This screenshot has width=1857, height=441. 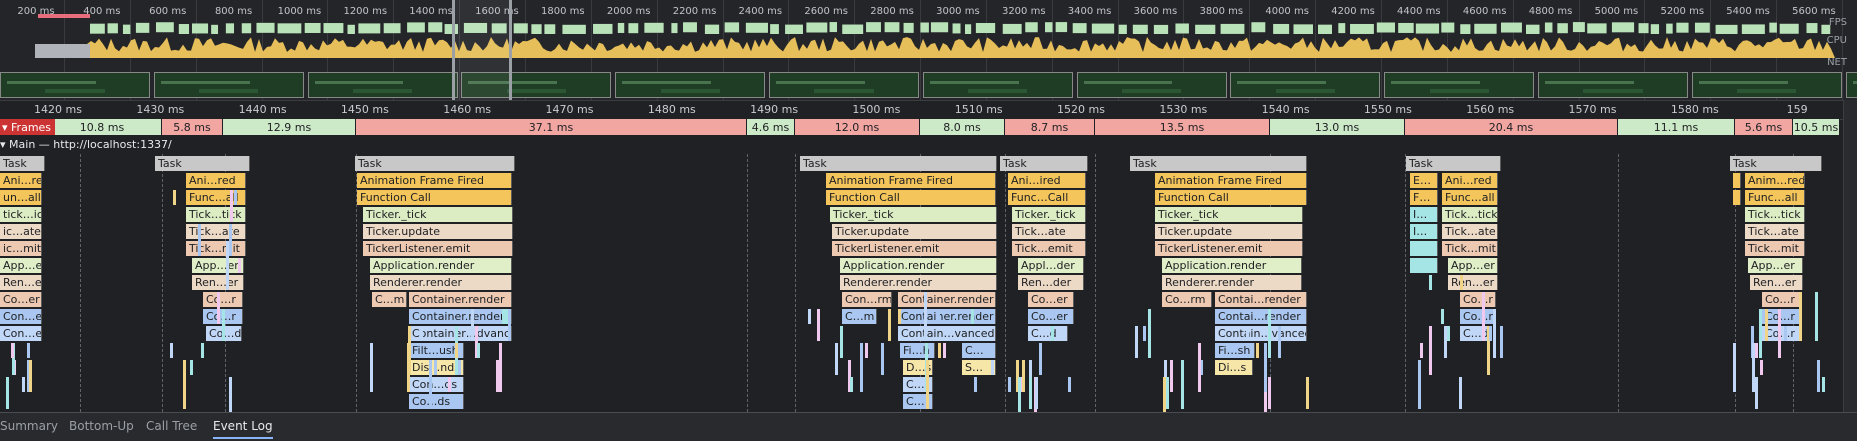 What do you see at coordinates (21, 231) in the screenshot?
I see `call-bar: ic…ate` at bounding box center [21, 231].